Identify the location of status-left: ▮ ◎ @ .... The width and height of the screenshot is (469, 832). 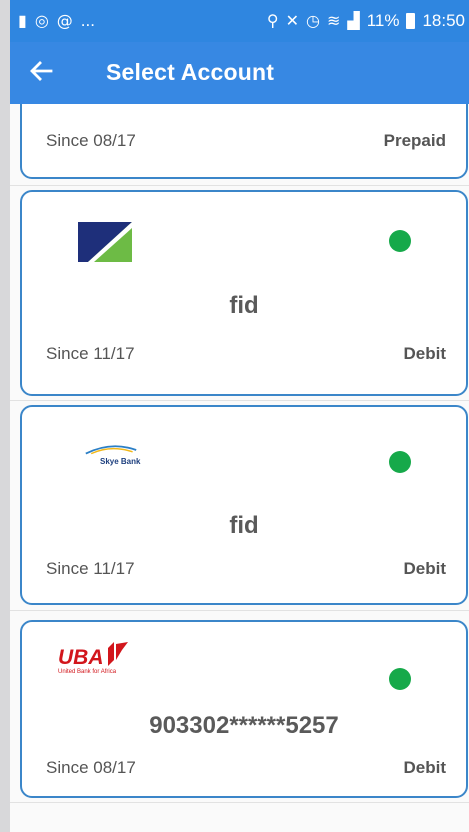
(56, 21).